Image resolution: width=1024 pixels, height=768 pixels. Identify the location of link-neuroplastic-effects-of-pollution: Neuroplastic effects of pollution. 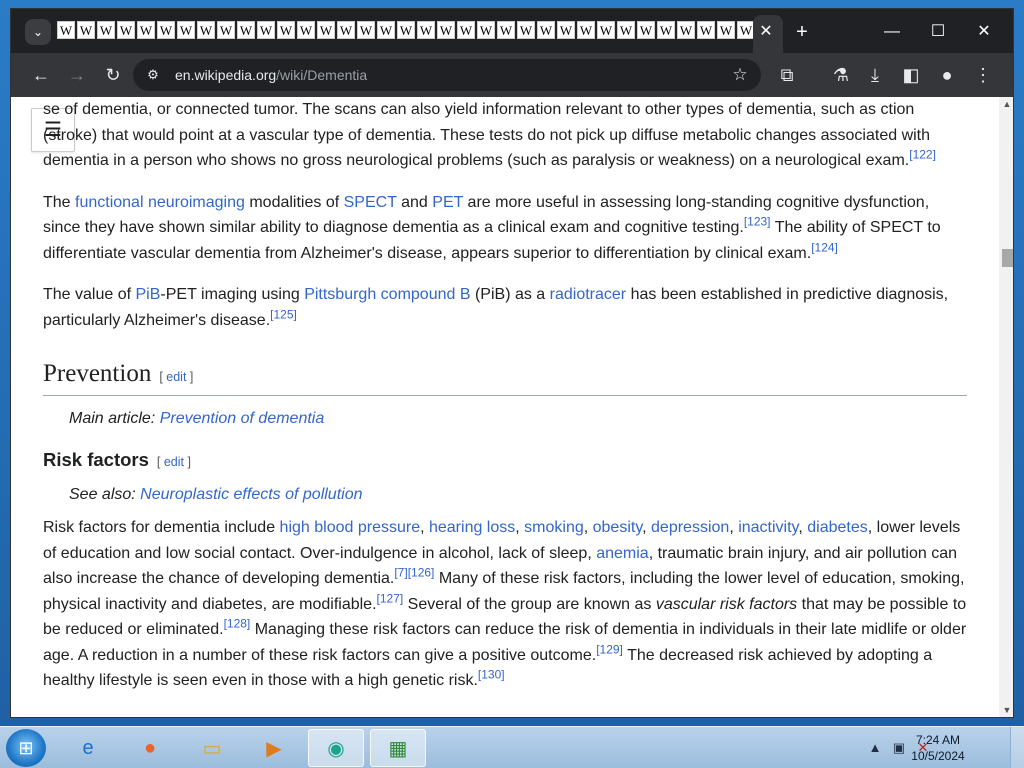
(251, 494).